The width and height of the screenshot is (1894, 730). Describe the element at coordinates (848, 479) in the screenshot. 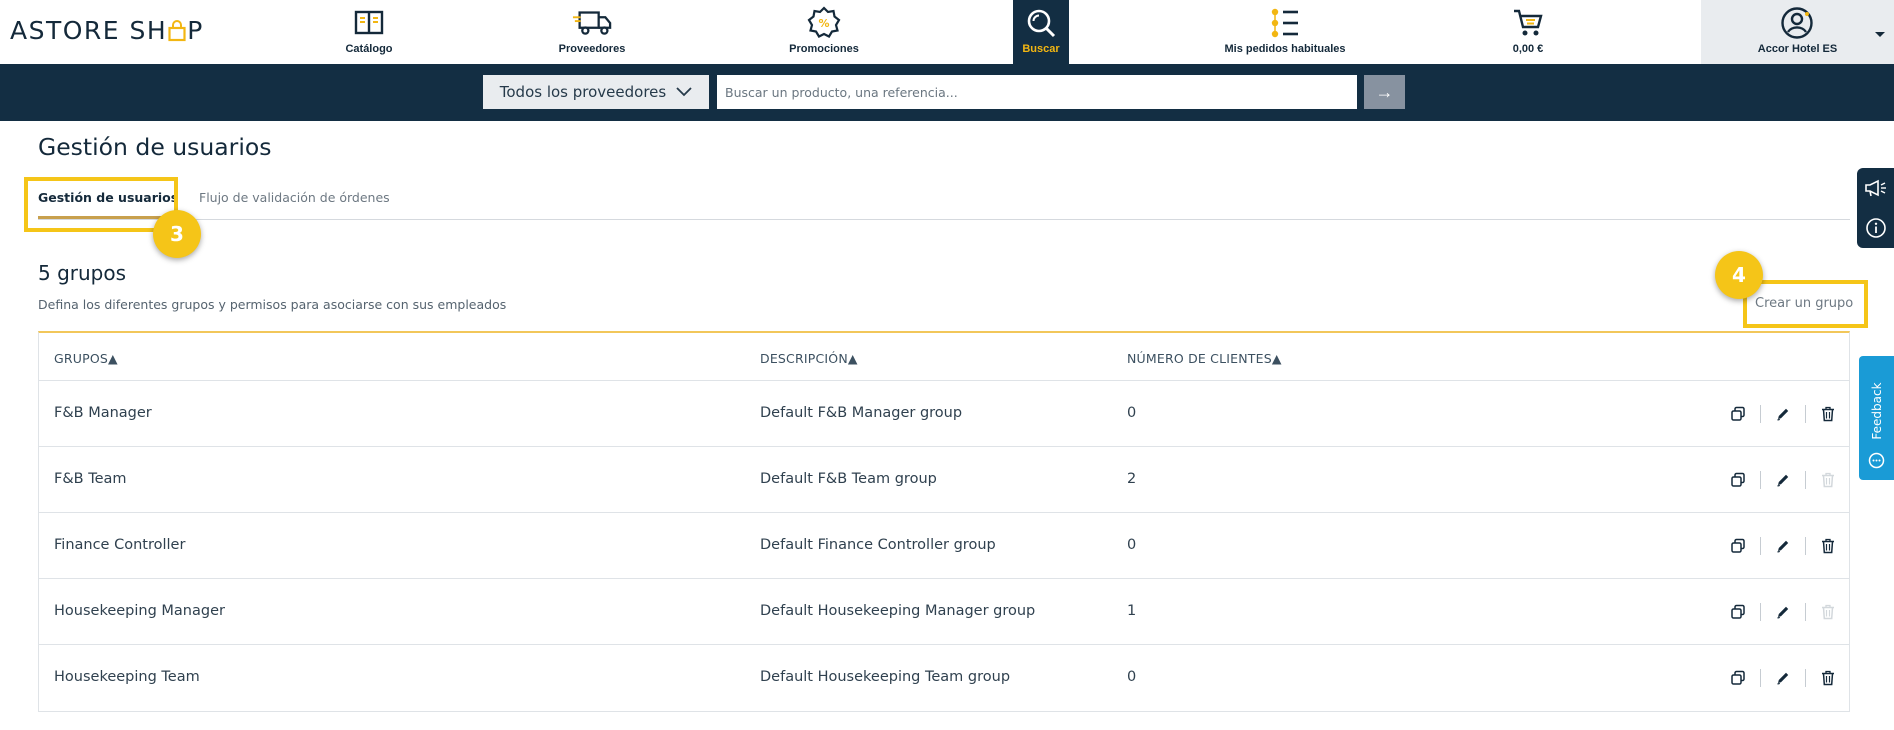

I see `group-description: Default F&B Team group` at that location.